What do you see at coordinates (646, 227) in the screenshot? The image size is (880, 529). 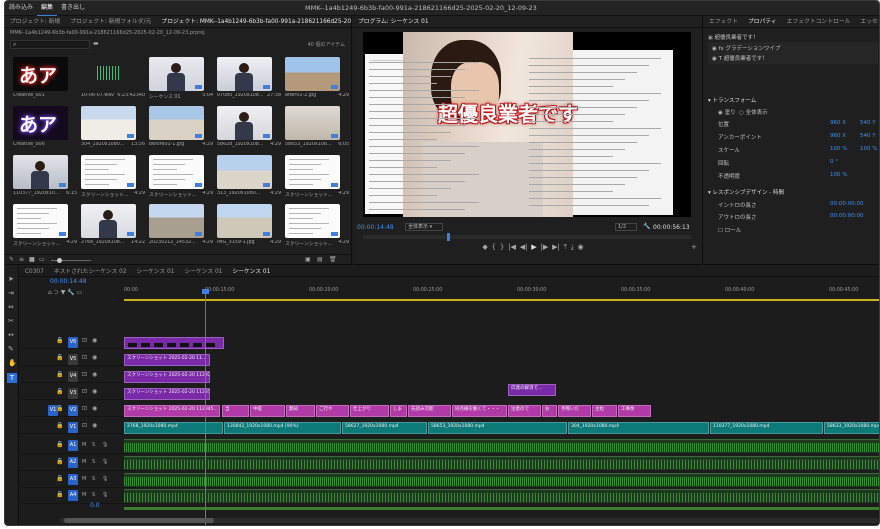 I see `wrench-icon: 🔧` at bounding box center [646, 227].